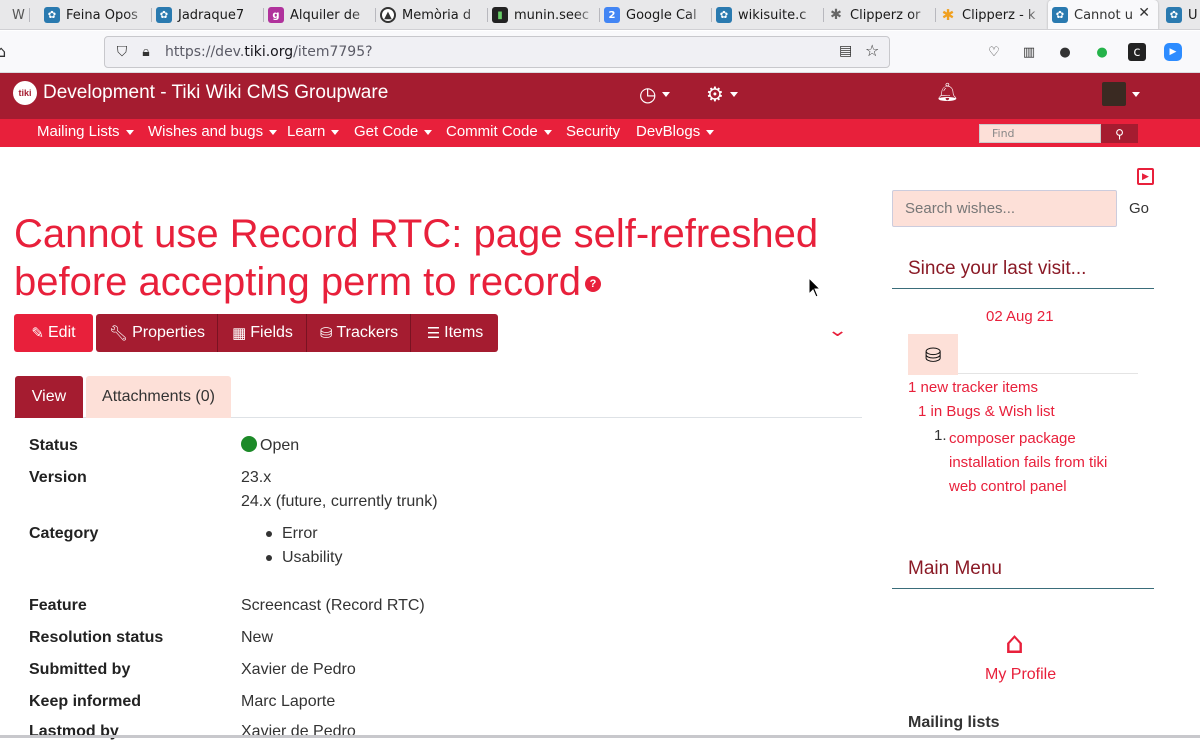  I want to click on link-line: web control panel, so click(1008, 486).